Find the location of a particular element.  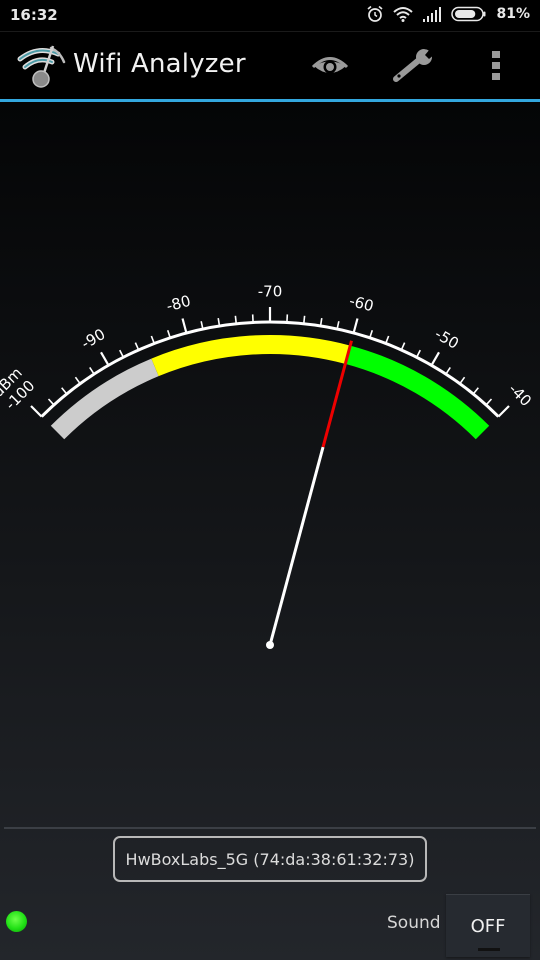

meter-label: -40 is located at coordinates (520, 395).